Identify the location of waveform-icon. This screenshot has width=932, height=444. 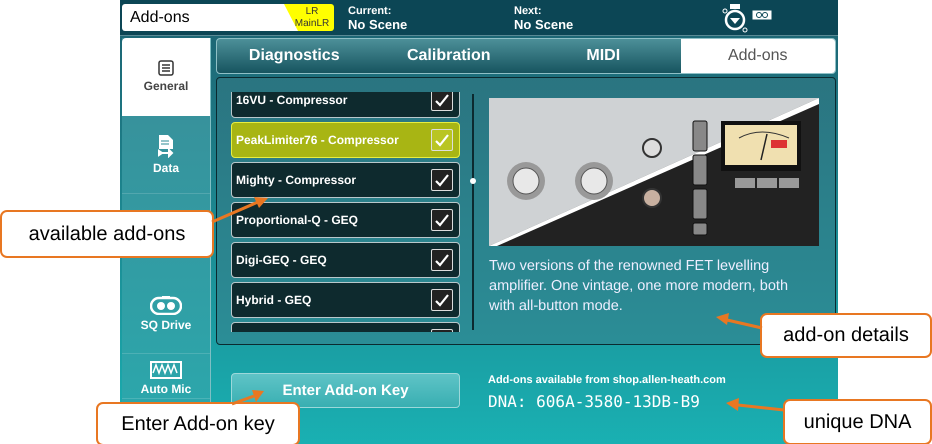
(166, 370).